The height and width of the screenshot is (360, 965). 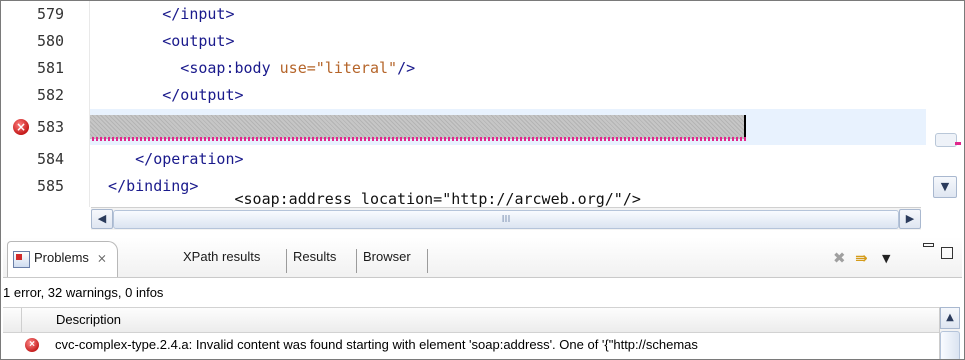 I want to click on clear-icon: ✖, so click(x=839, y=258).